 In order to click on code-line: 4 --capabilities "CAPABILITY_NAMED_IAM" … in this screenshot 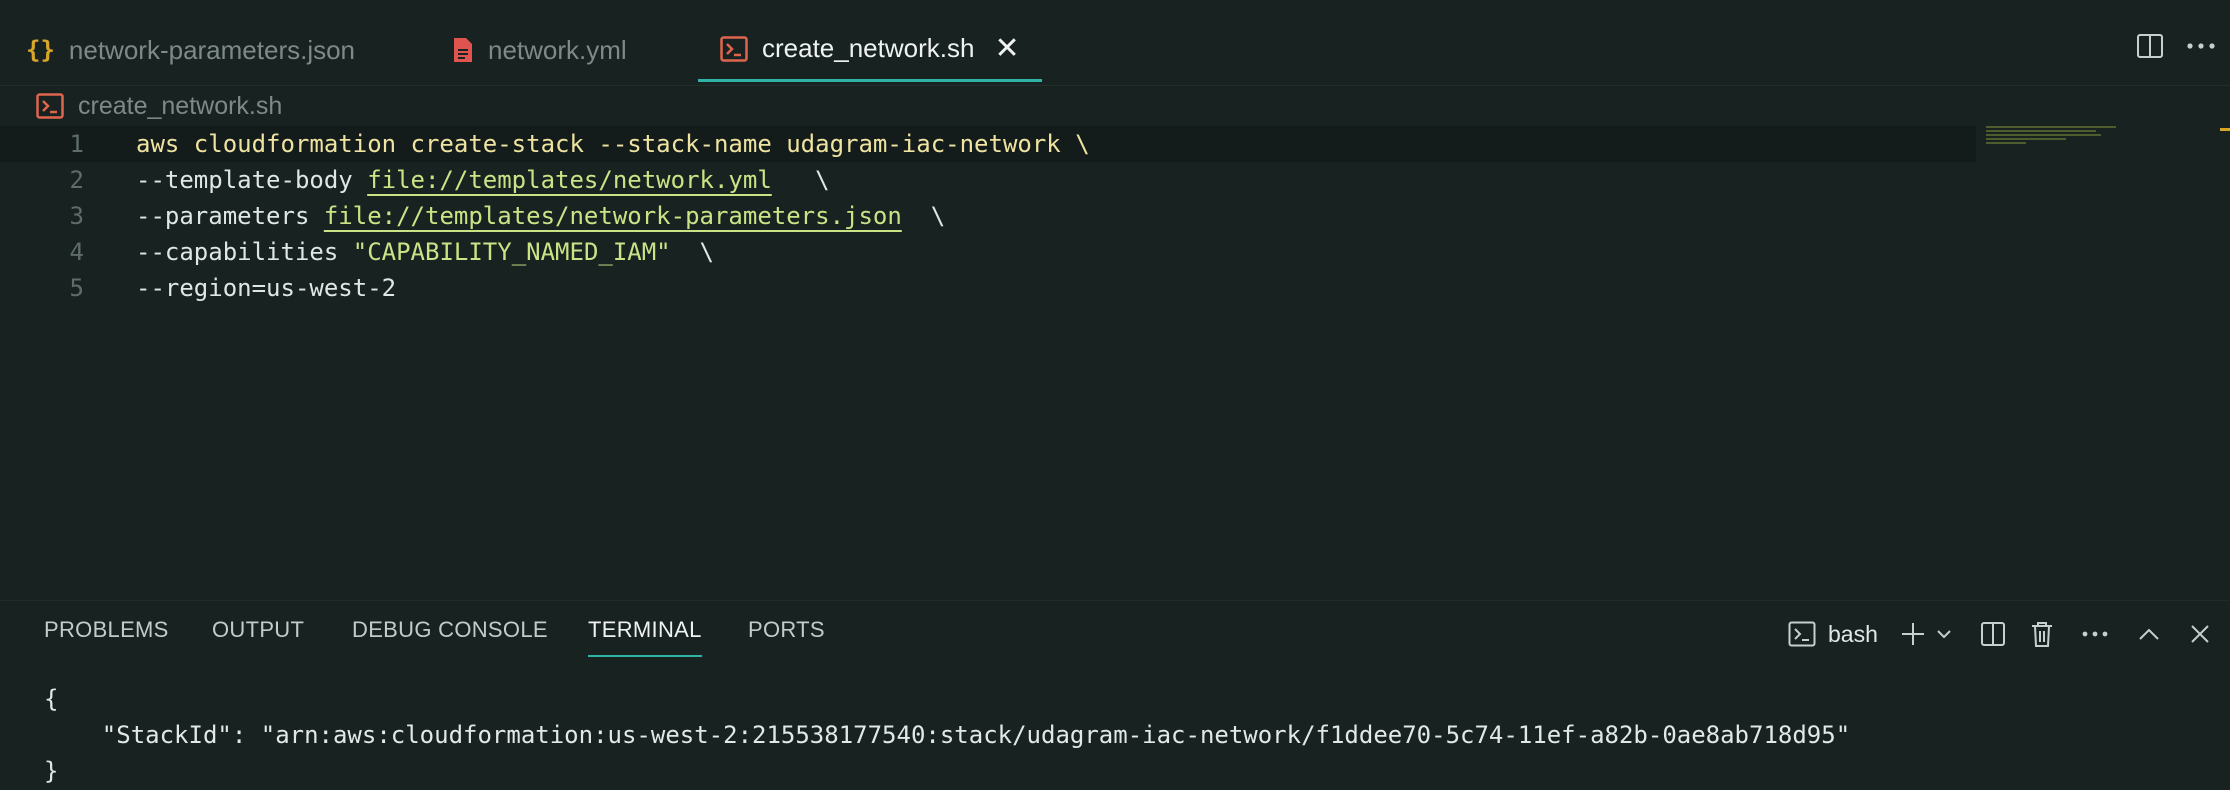, I will do `click(988, 252)`.